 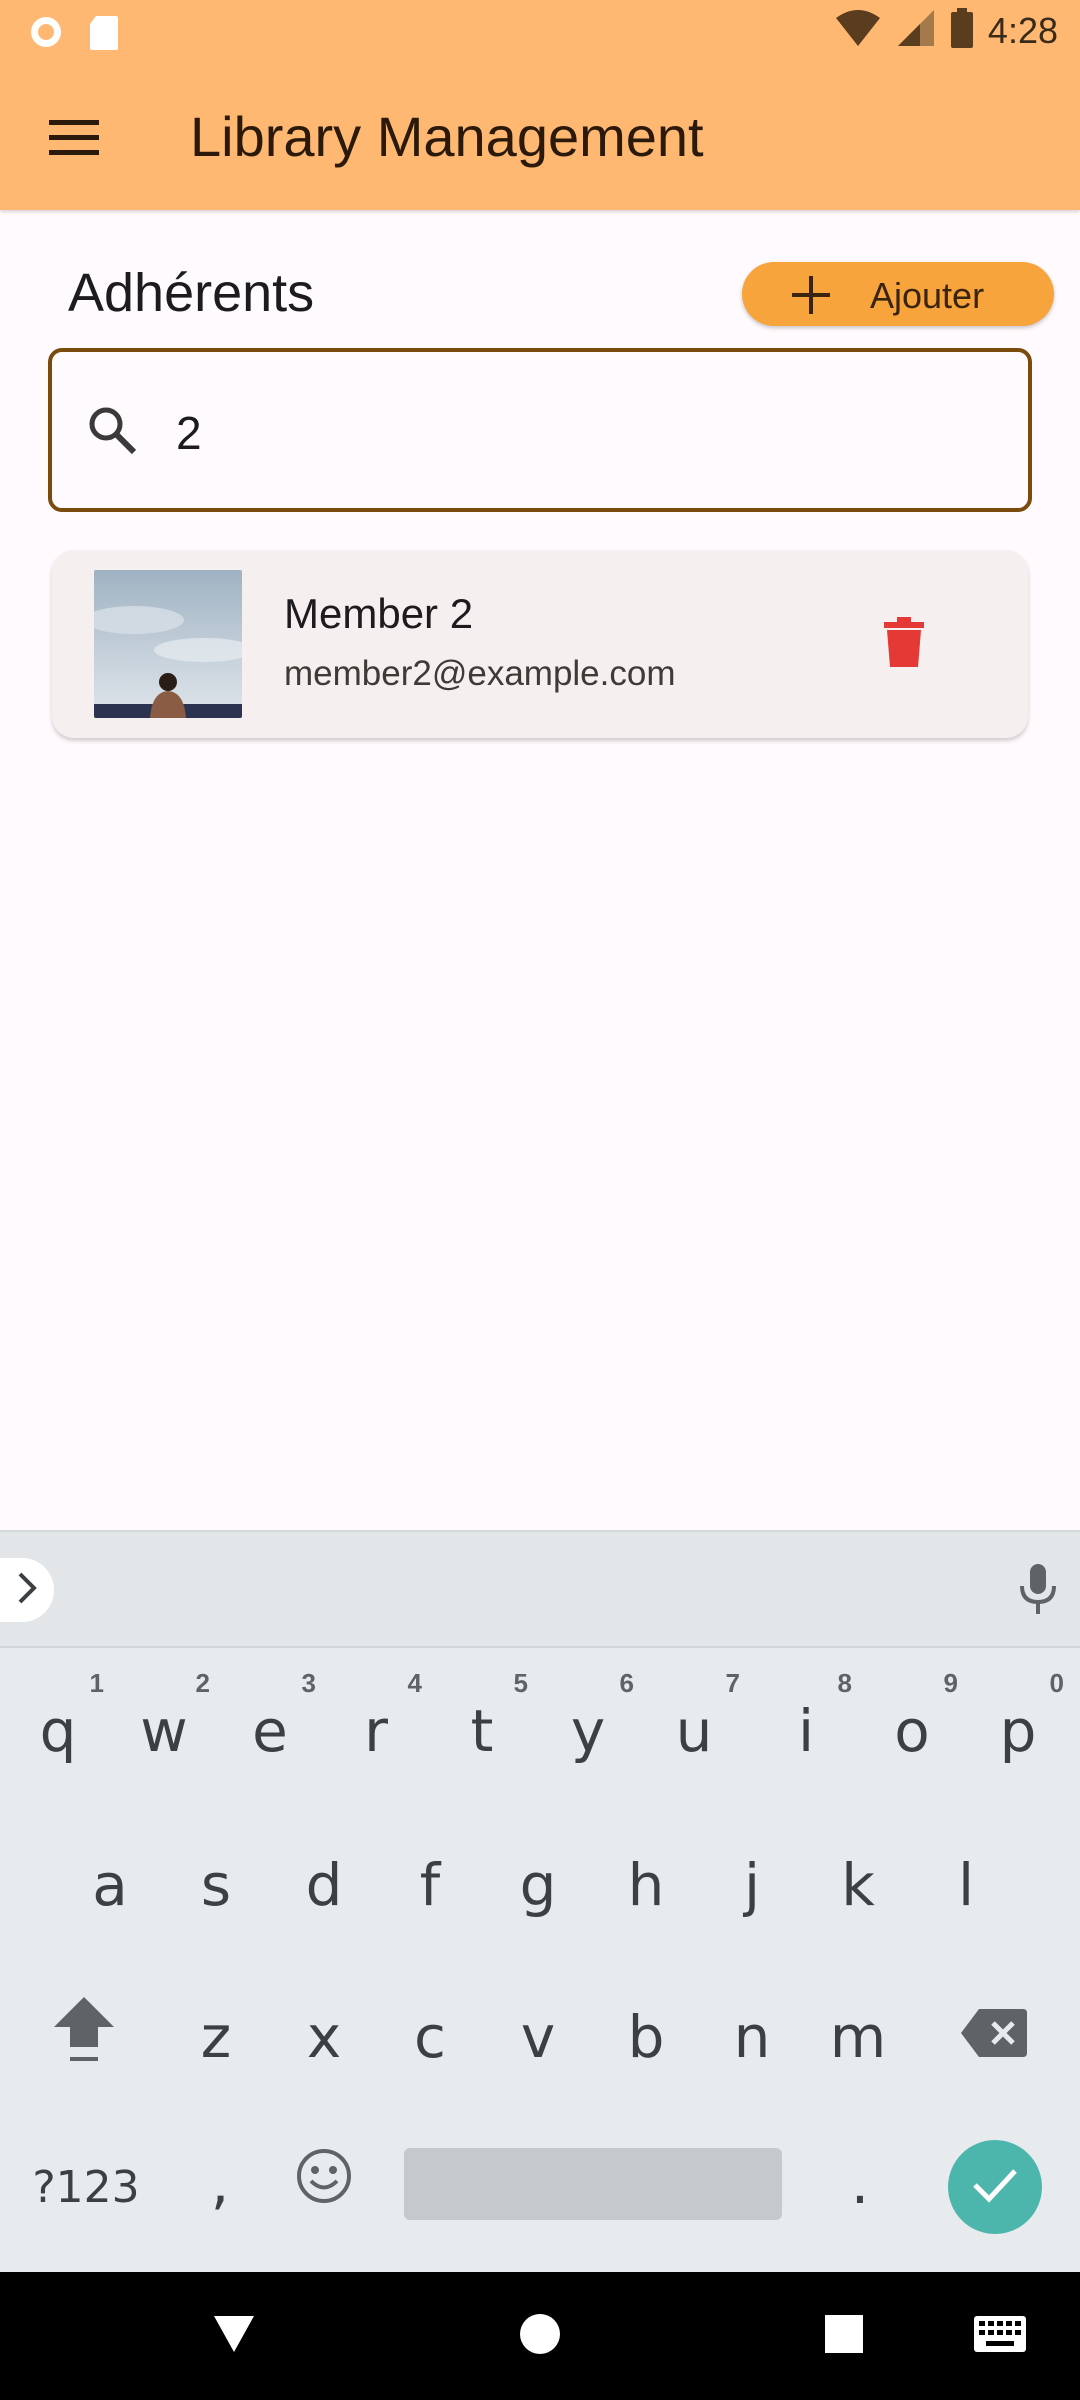 What do you see at coordinates (858, 1885) in the screenshot?
I see `key-k: k` at bounding box center [858, 1885].